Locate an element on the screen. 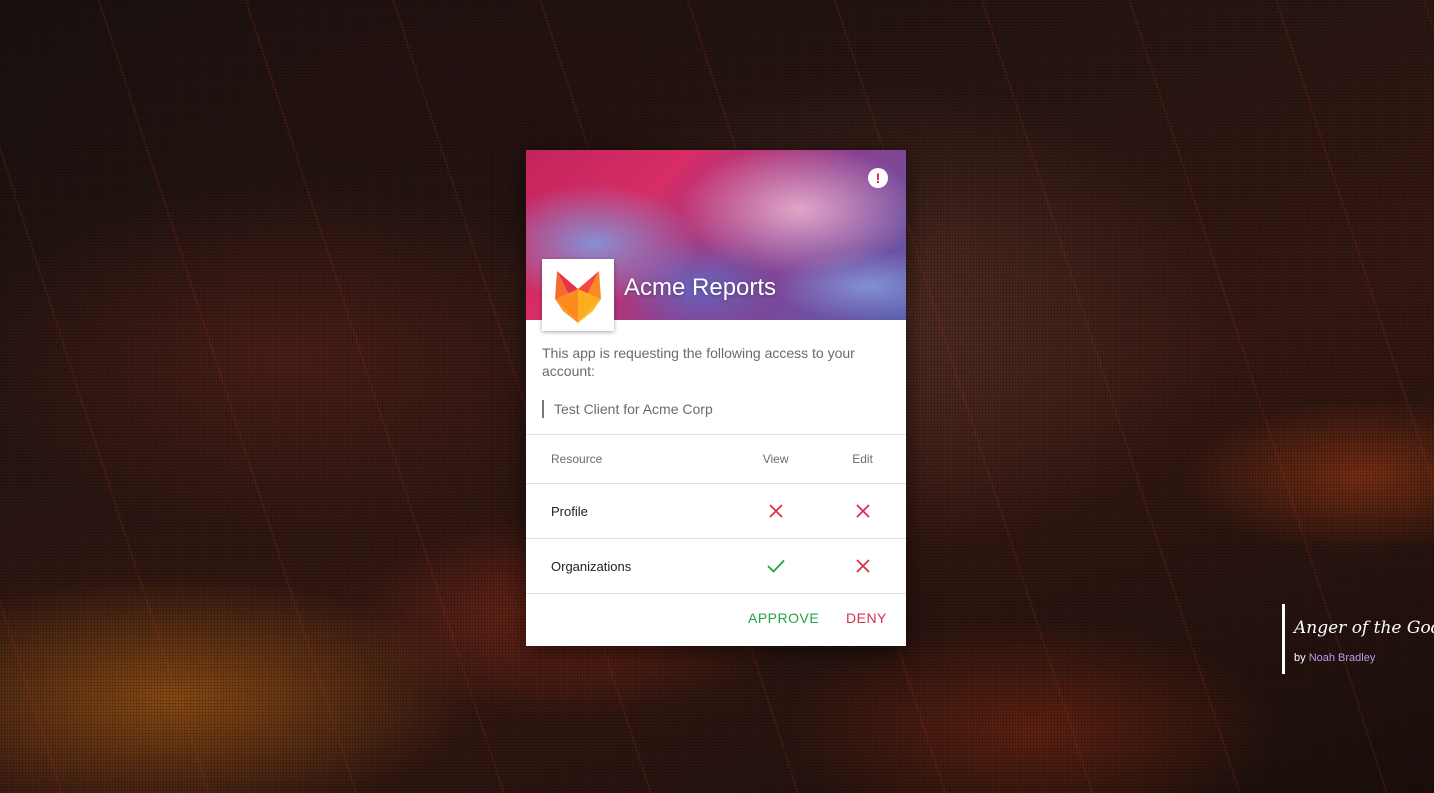 This screenshot has width=1434, height=793. artwork-title: Anger of the Gods is located at coordinates (1364, 628).